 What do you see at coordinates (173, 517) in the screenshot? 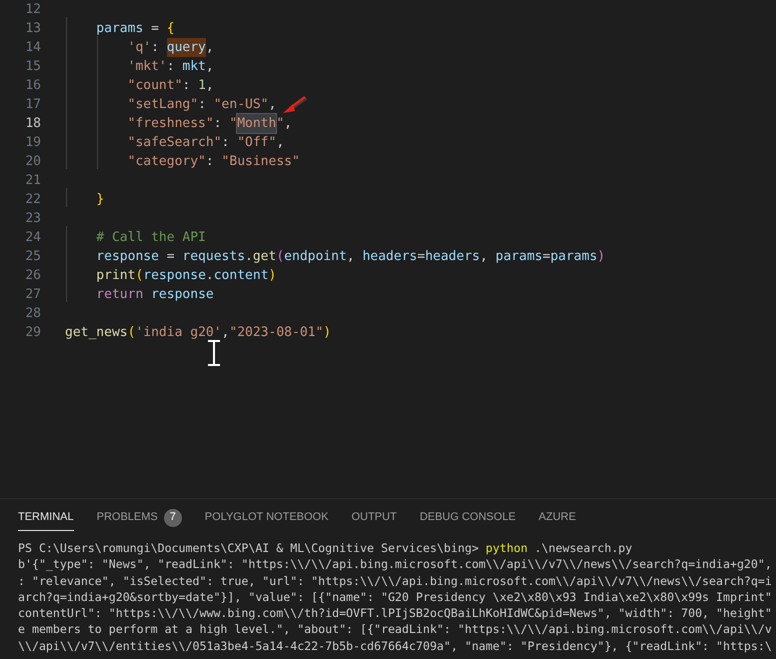
I see `count-badge: 7` at bounding box center [173, 517].